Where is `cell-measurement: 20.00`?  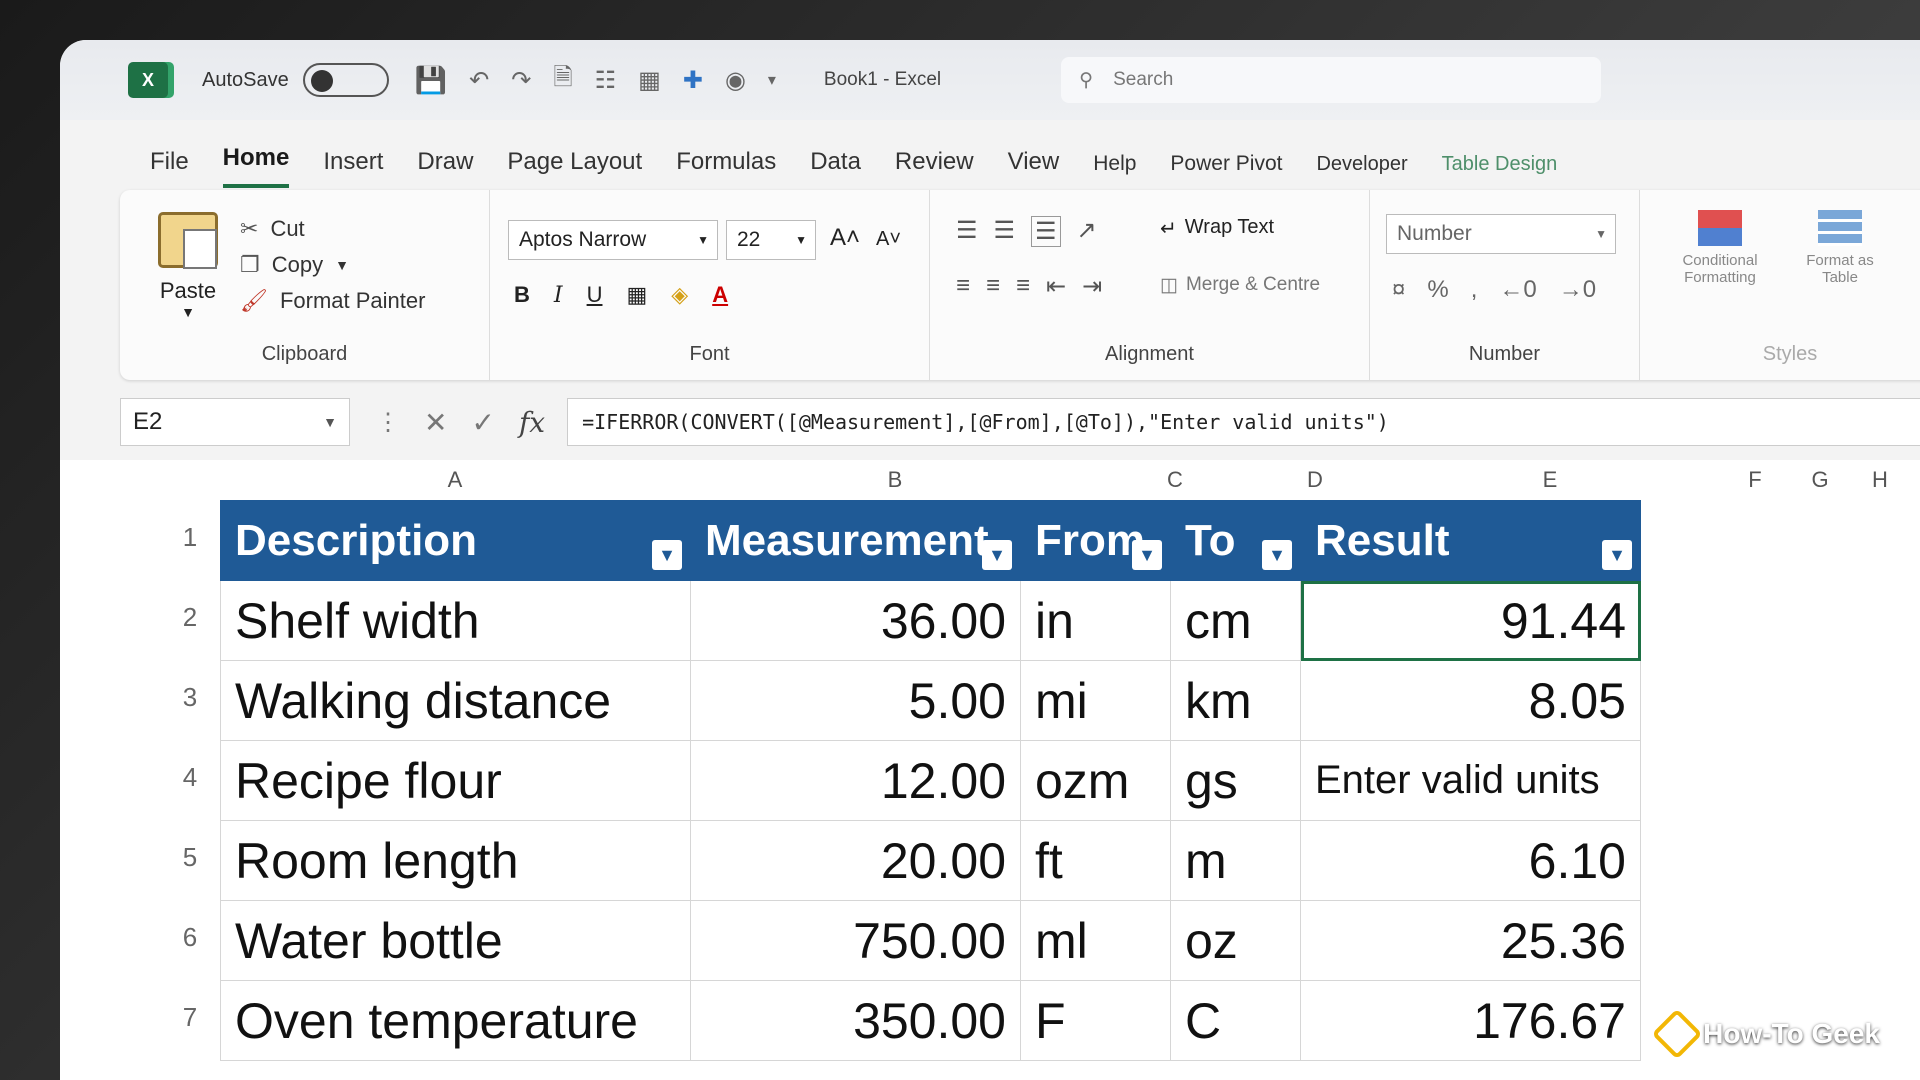
cell-measurement: 20.00 is located at coordinates (855, 860).